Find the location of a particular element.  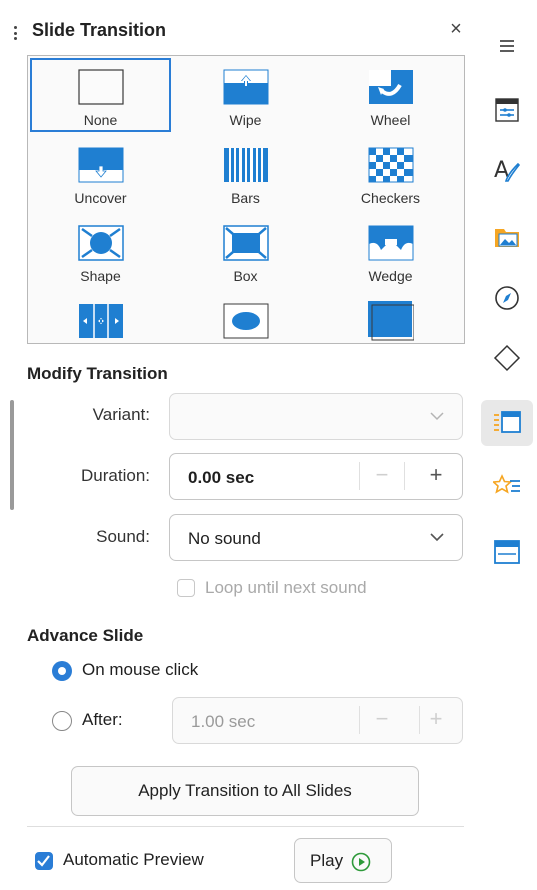

transition-fade is located at coordinates (390, 317).